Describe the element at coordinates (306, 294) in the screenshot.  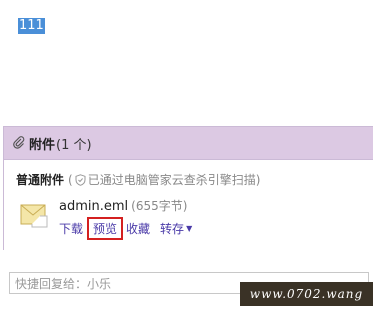
I see `watermark: www.0702.wang` at that location.